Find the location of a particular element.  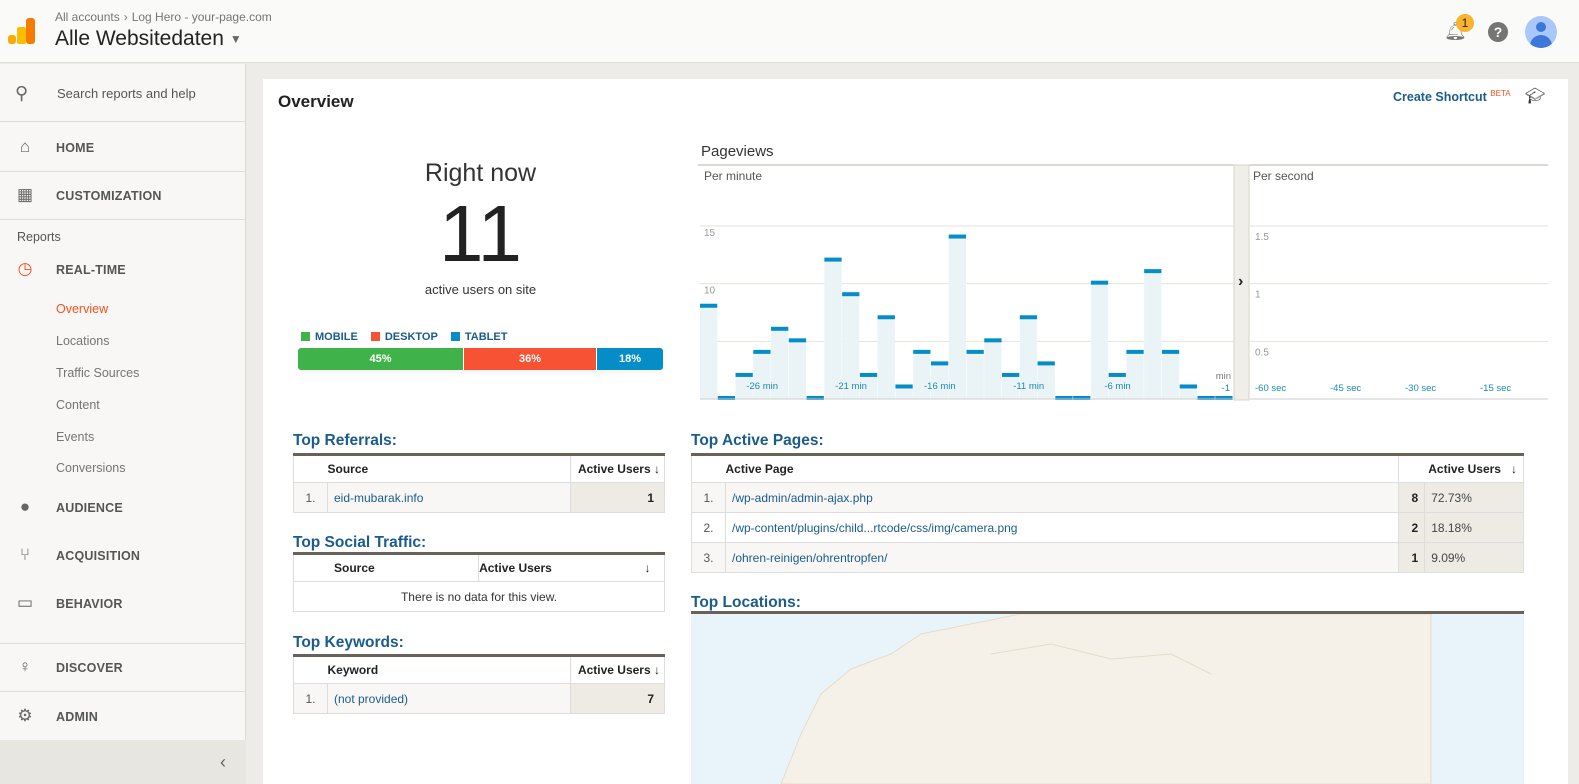

nav-home: ⌂ HOME is located at coordinates (123, 148).